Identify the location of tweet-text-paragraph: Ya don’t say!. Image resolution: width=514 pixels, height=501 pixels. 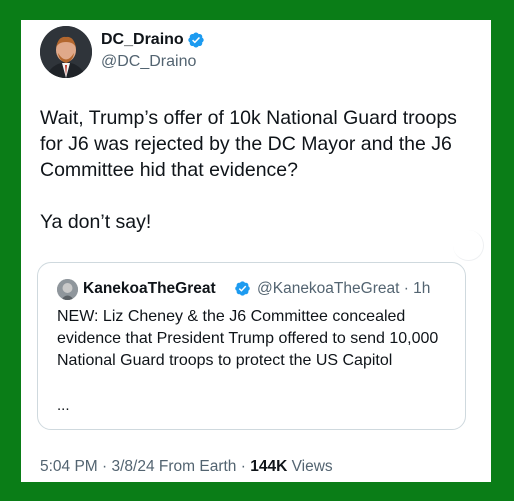
(96, 222).